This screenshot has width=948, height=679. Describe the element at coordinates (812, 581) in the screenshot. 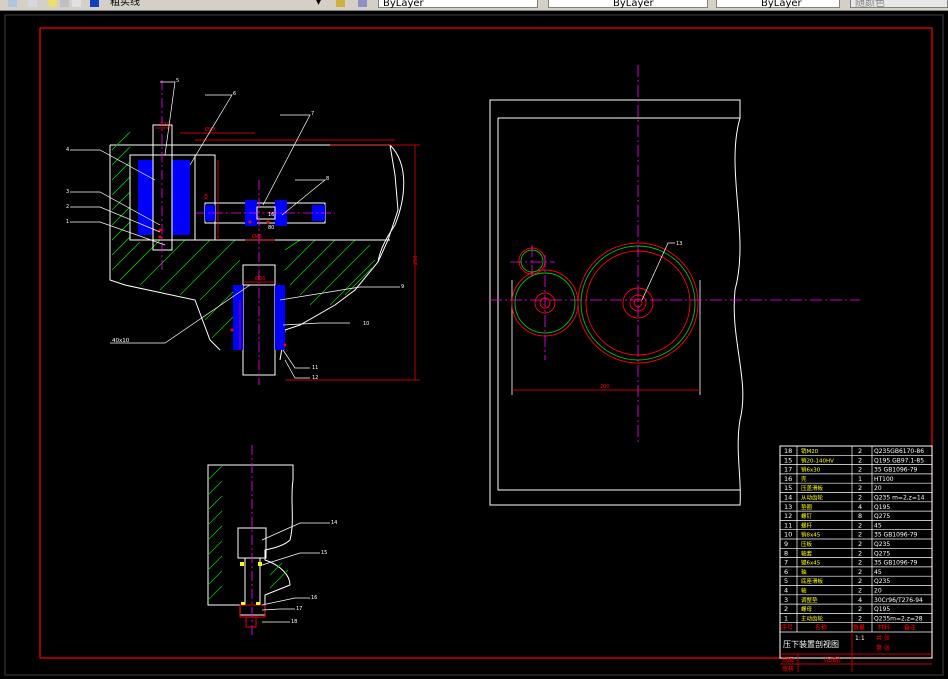

I see `parts-row-name: 底座滑板` at that location.